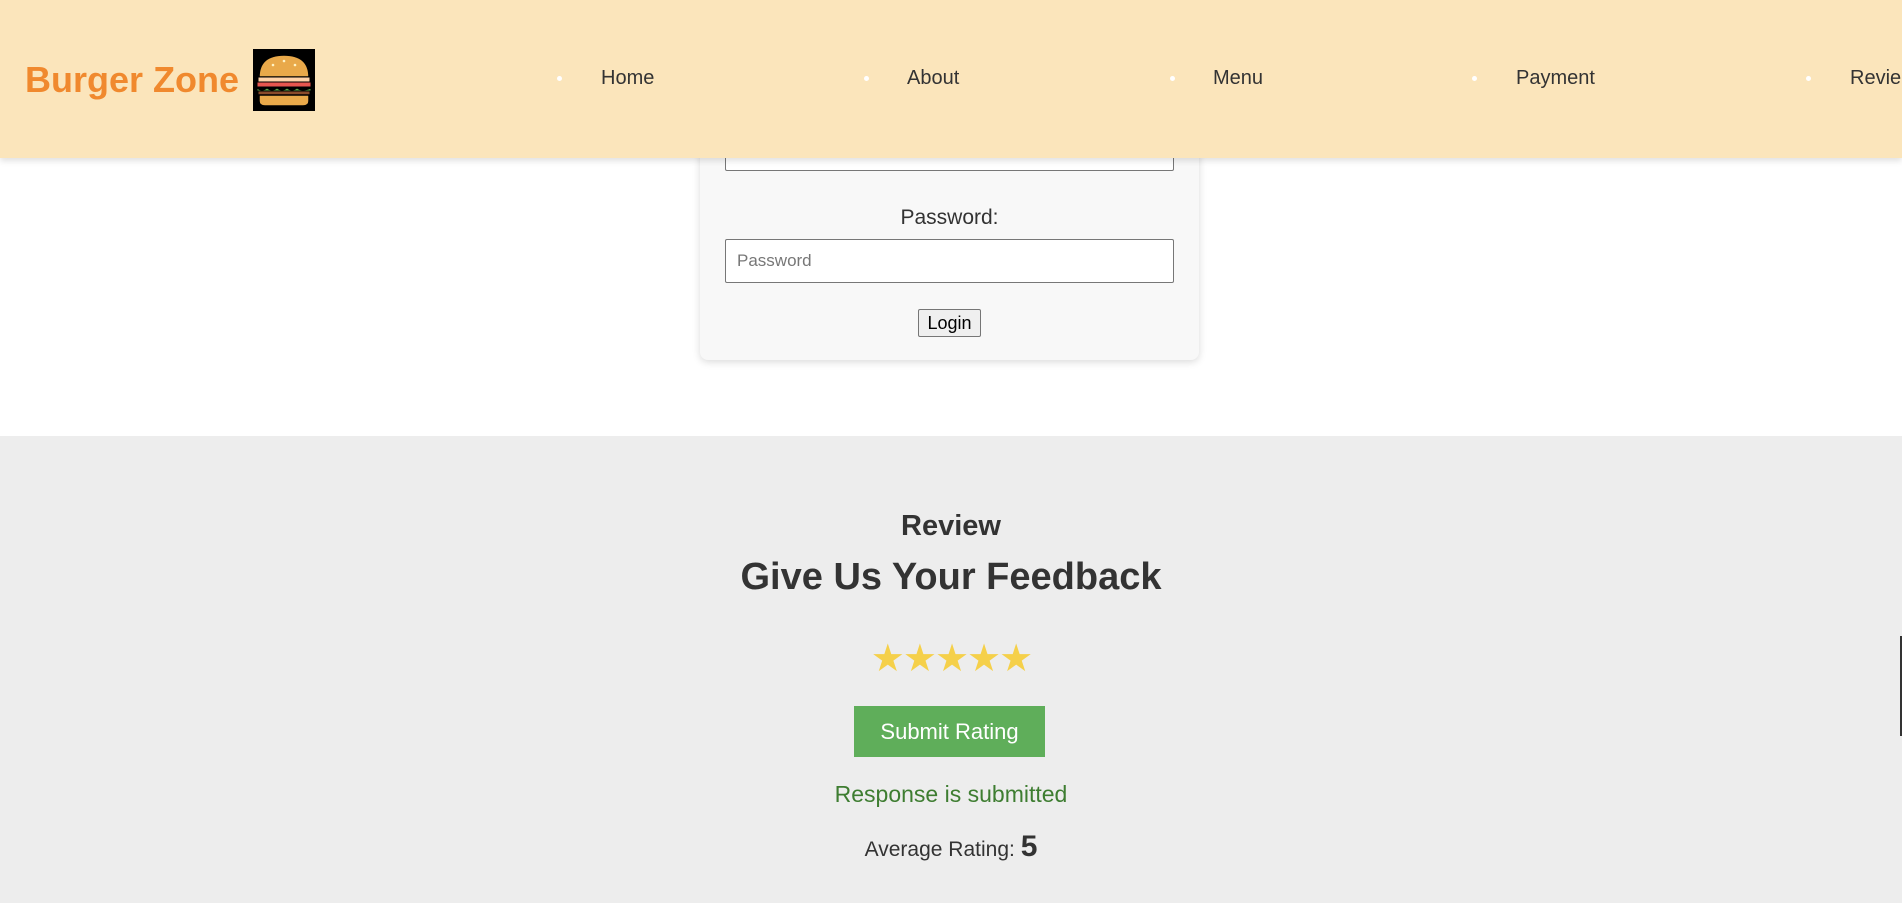 The image size is (1902, 903). I want to click on password-field, so click(949, 261).